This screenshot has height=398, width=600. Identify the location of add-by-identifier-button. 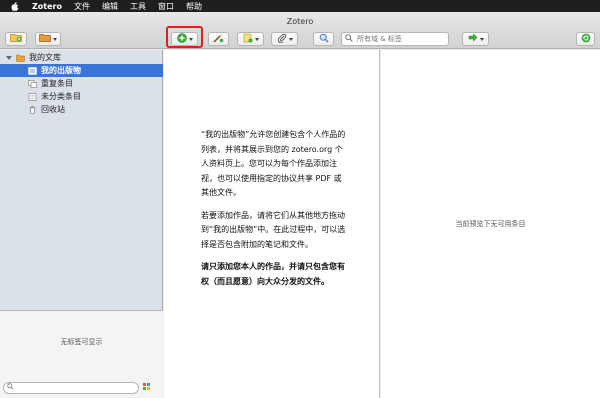
(218, 39).